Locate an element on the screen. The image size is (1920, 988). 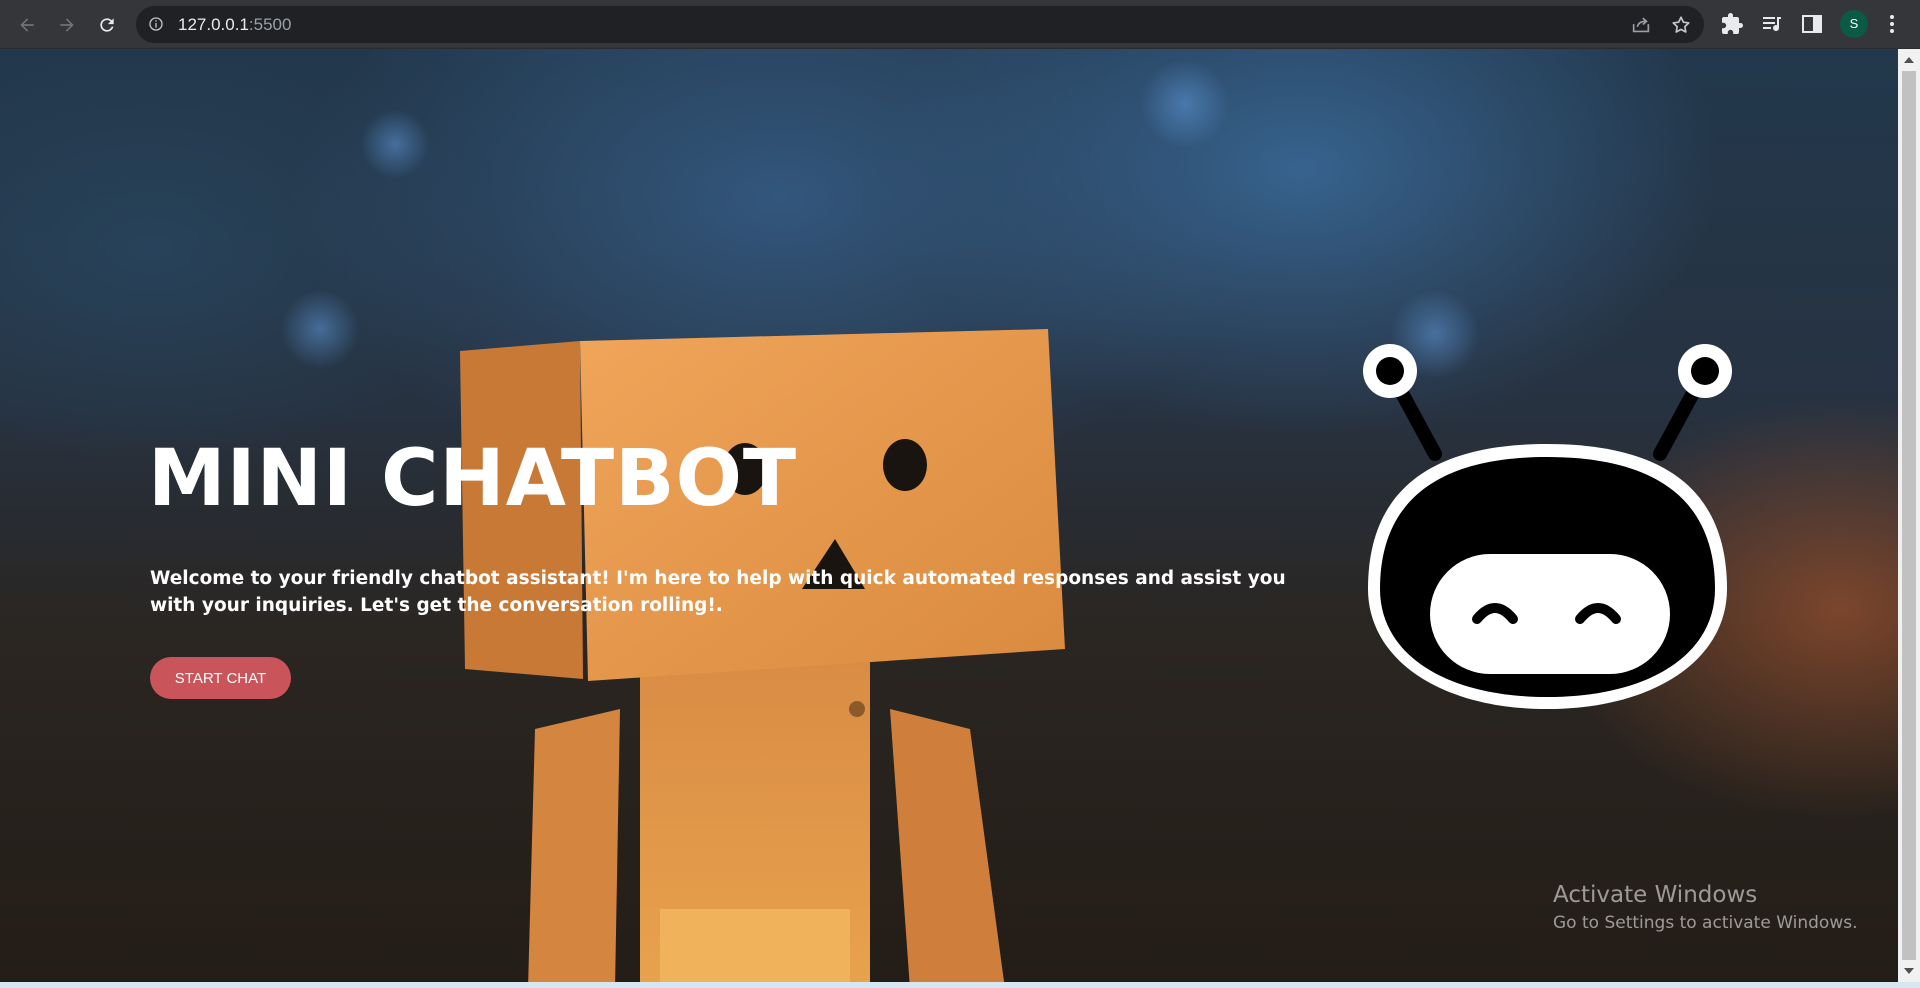
share-icon is located at coordinates (1641, 25).